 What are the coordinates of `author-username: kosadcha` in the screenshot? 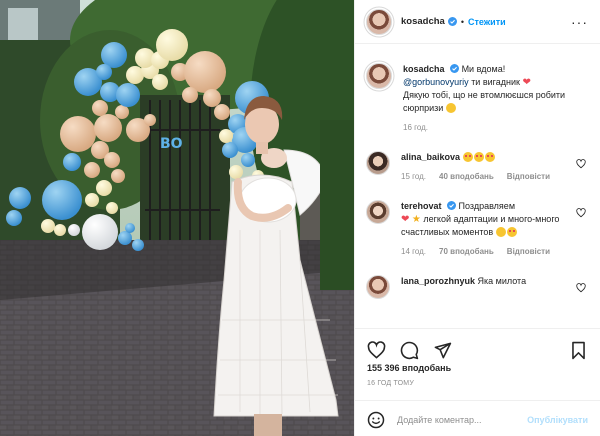 It's located at (423, 21).